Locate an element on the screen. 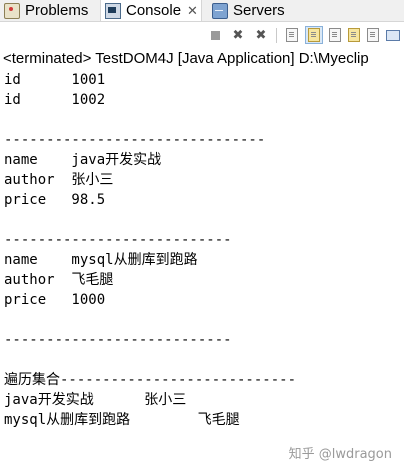 The width and height of the screenshot is (404, 474). show-on-stdout-icon is located at coordinates (354, 35).